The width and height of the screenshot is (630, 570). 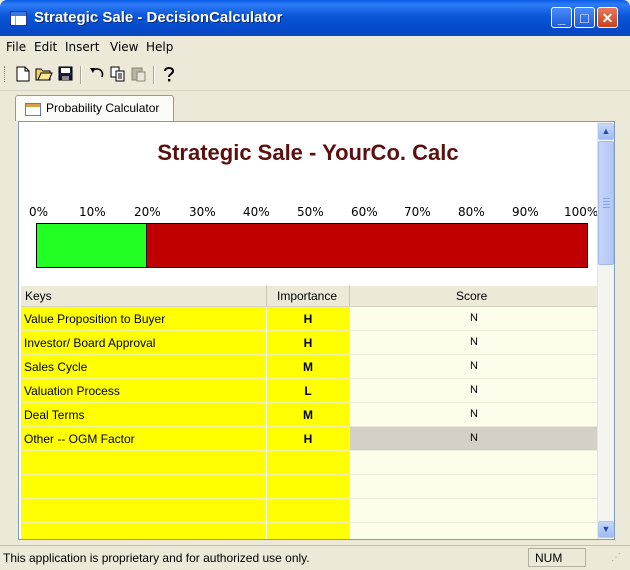 I want to click on toolbar-grip, so click(x=6, y=74).